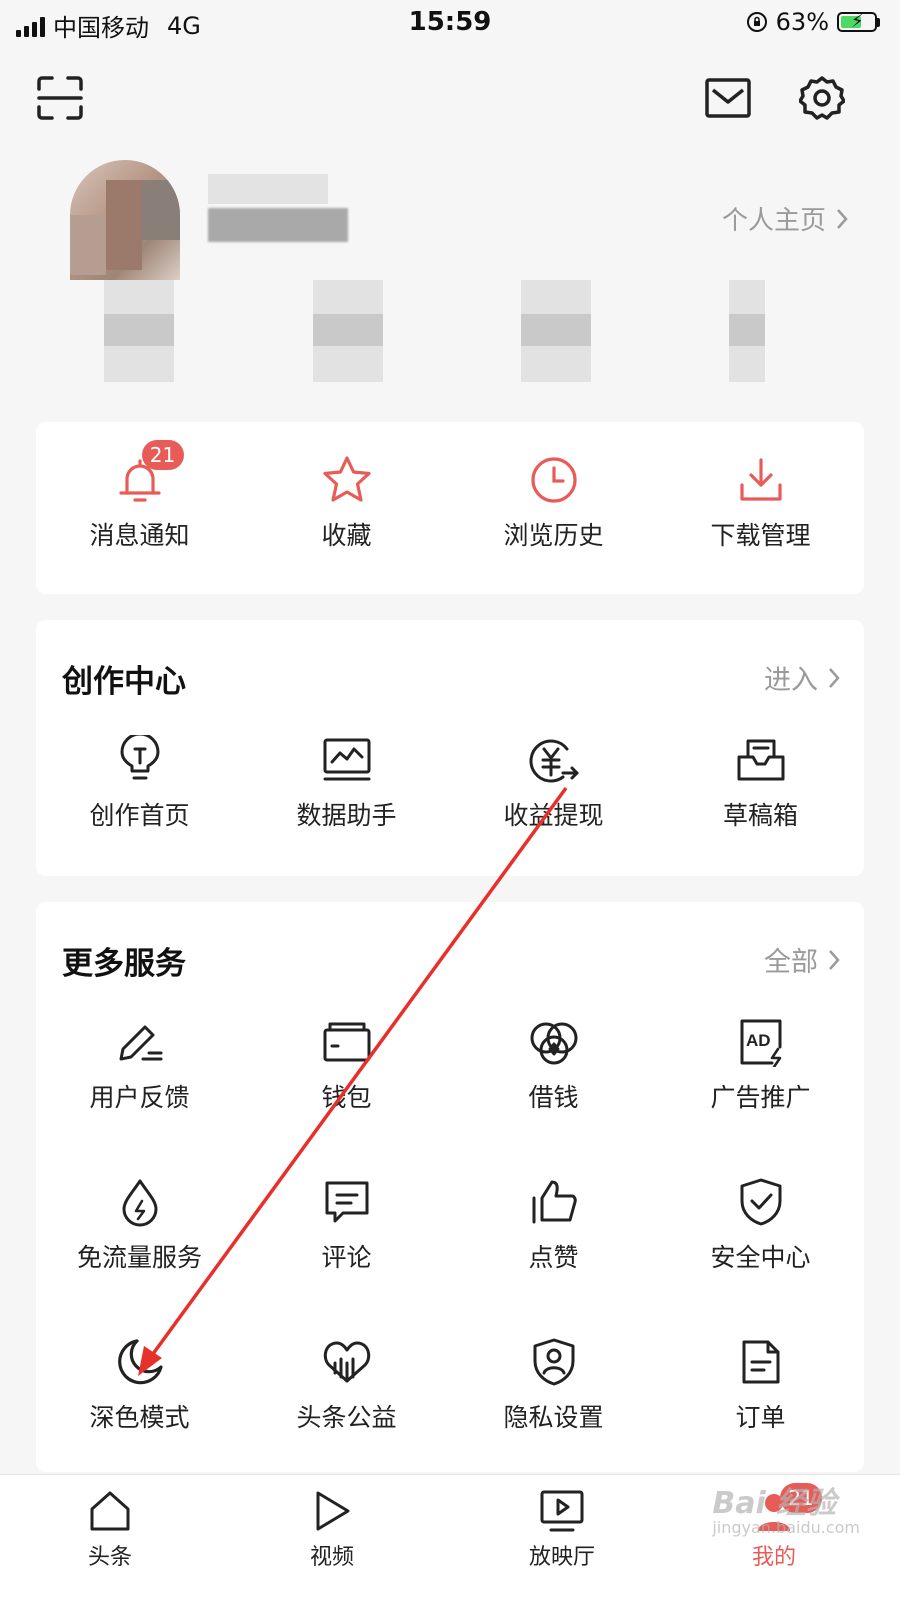 This screenshot has width=900, height=1601. Describe the element at coordinates (562, 1529) in the screenshot. I see `tab-theater: 放映厅` at that location.